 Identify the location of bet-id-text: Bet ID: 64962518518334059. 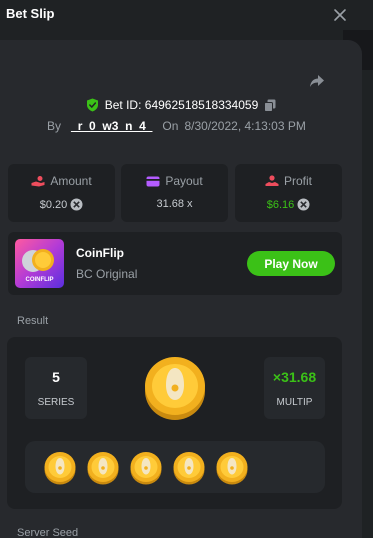
(182, 105).